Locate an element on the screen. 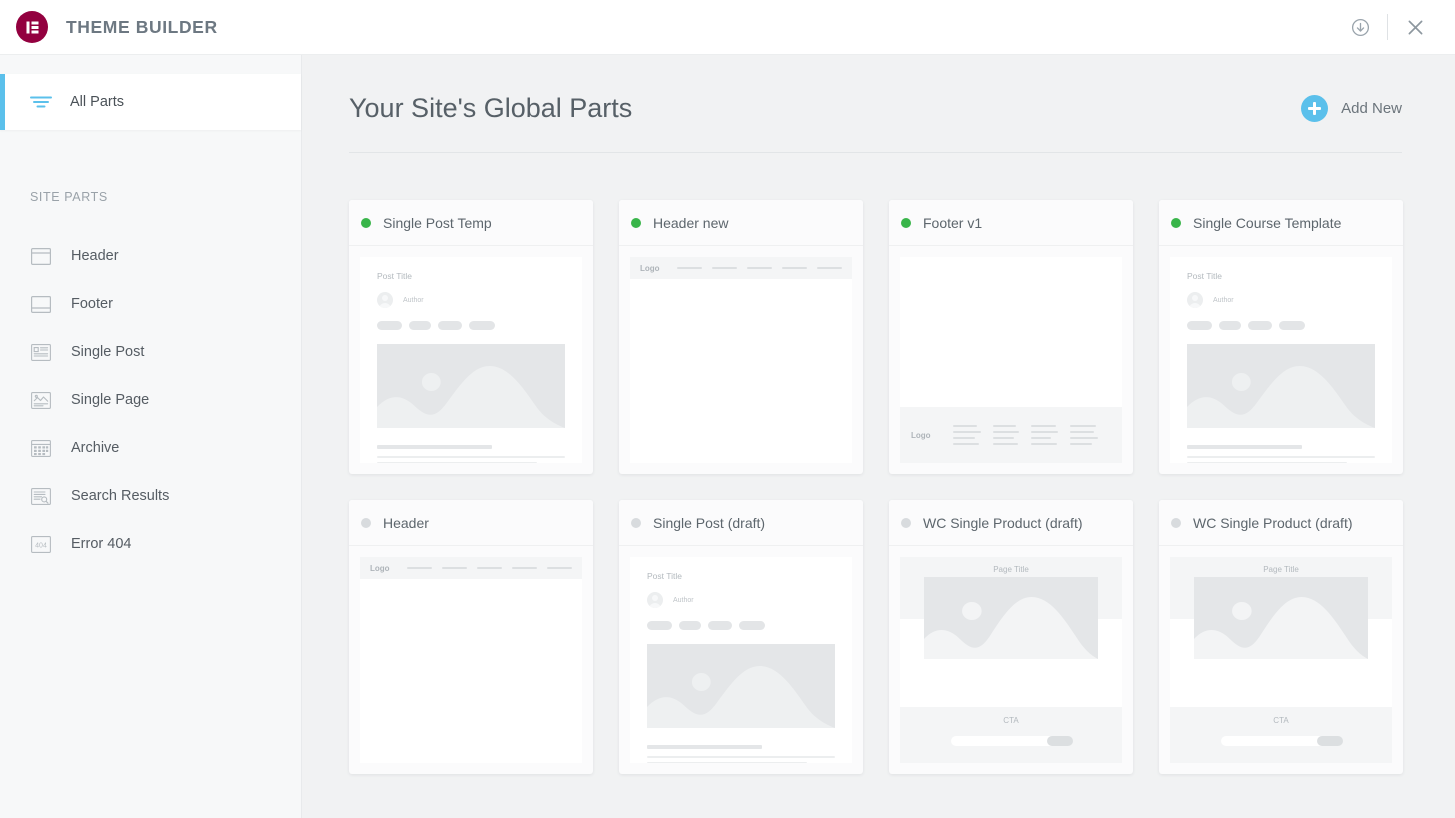  add-new-button: Add New is located at coordinates (1351, 108).